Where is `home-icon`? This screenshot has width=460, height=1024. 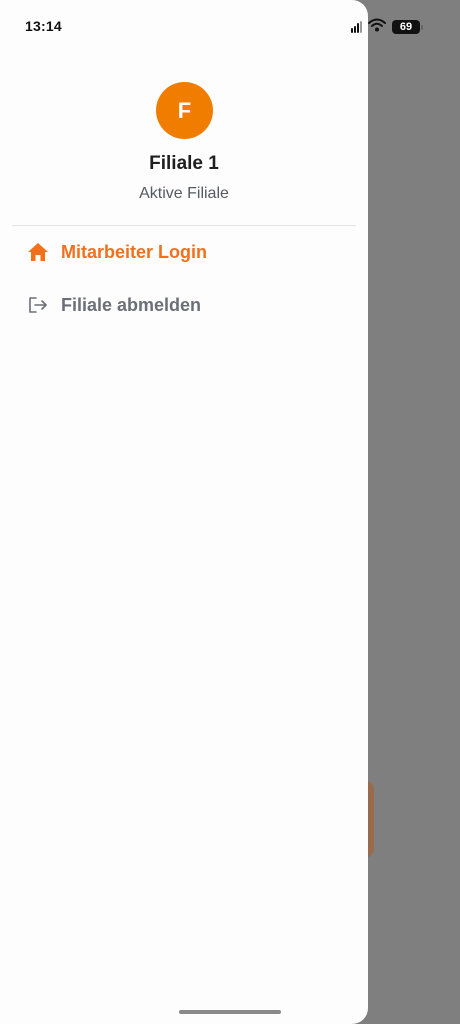 home-icon is located at coordinates (38, 252).